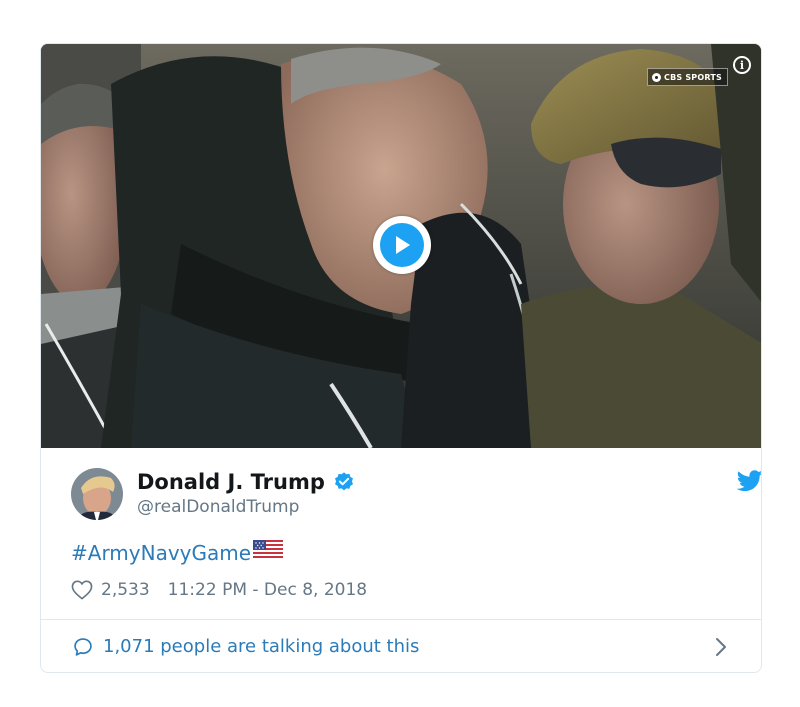  Describe the element at coordinates (721, 647) in the screenshot. I see `chevron-right-icon` at that location.